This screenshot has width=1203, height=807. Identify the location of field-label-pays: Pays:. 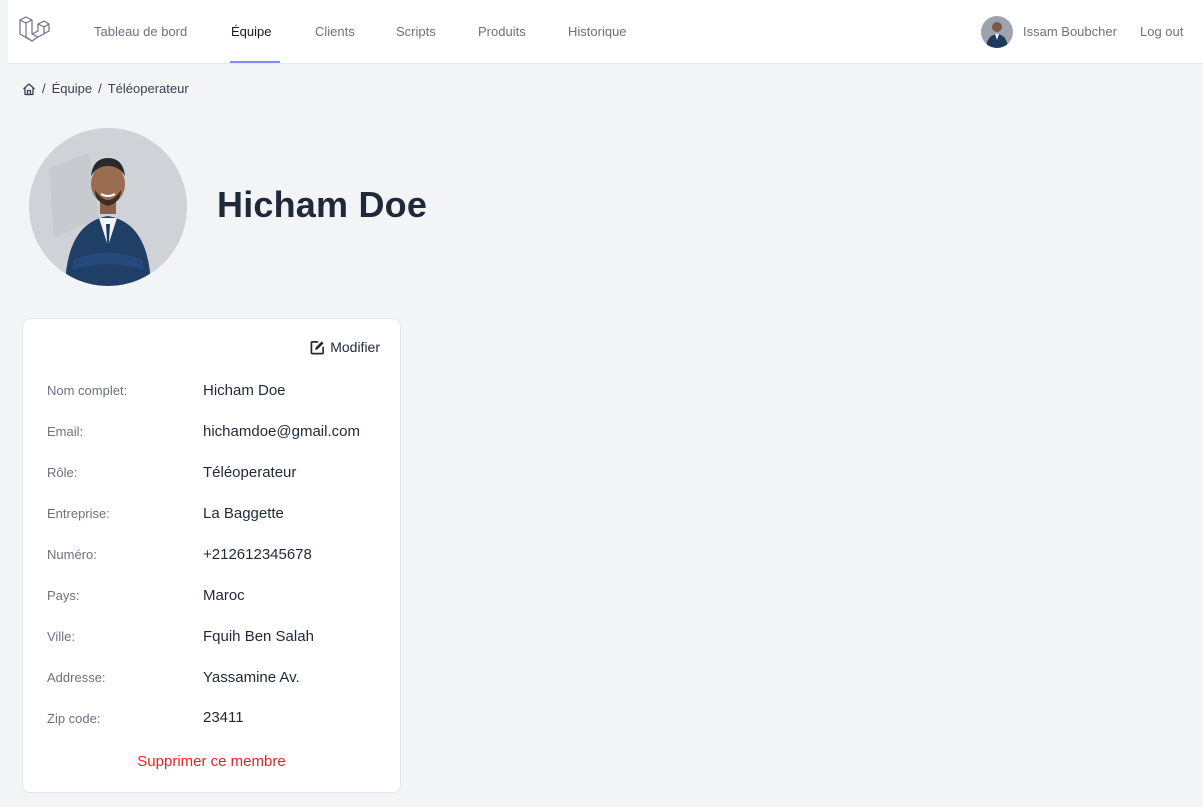
(63, 595).